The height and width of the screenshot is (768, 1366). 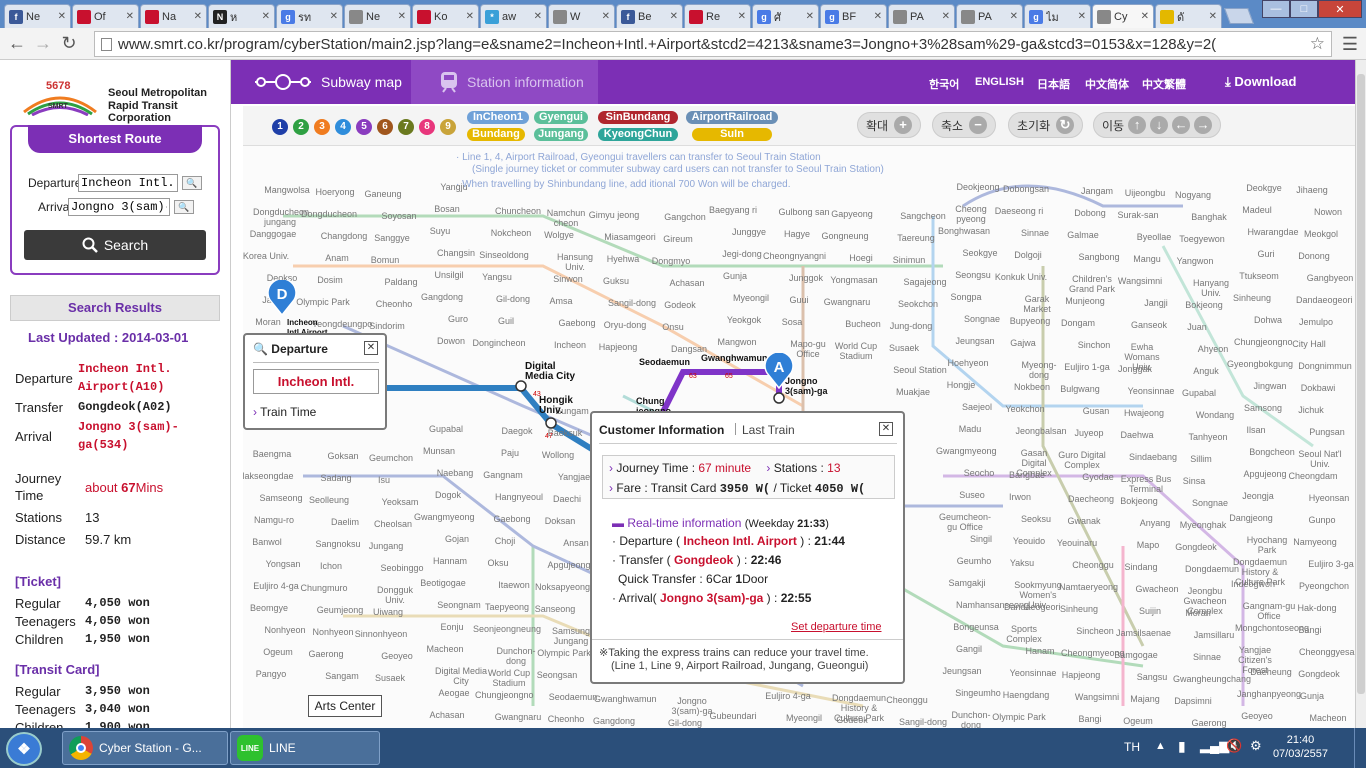 What do you see at coordinates (918, 304) in the screenshot?
I see `map-station: Seokchon` at bounding box center [918, 304].